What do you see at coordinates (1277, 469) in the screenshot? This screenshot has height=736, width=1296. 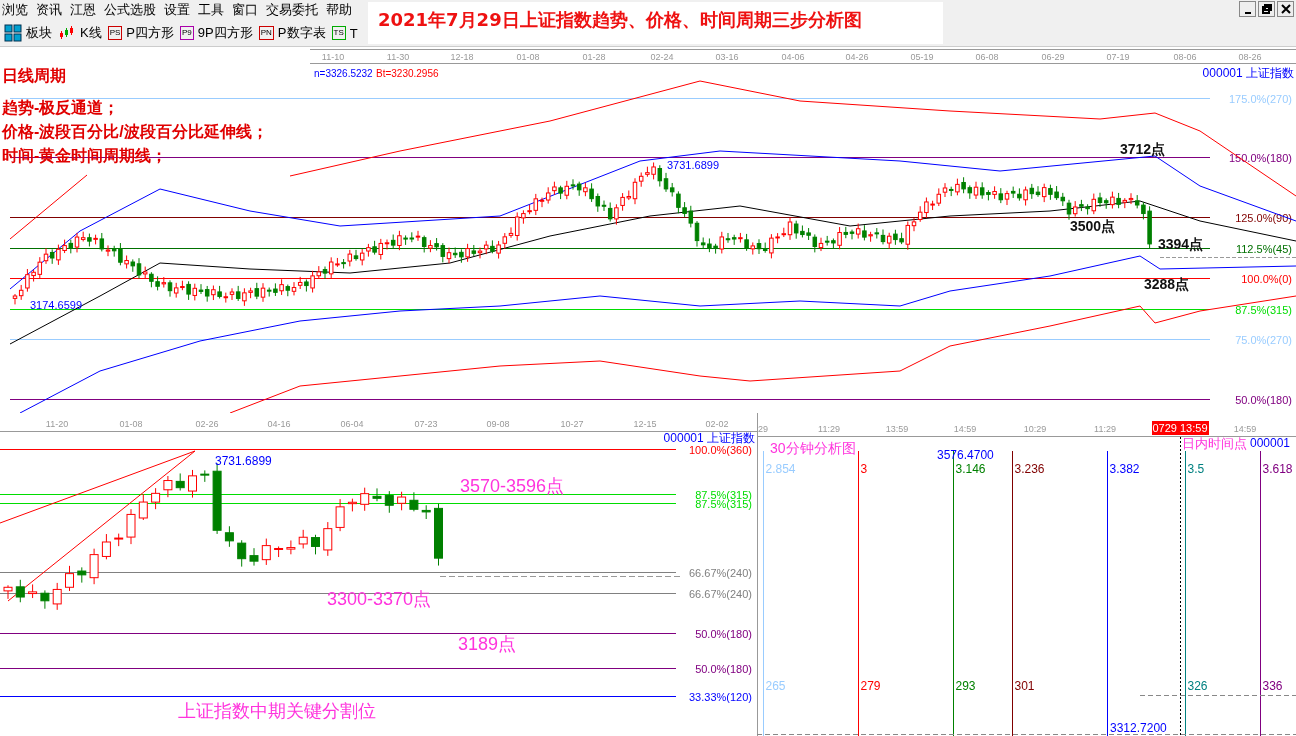 I see `ratio-label: 3.618` at bounding box center [1277, 469].